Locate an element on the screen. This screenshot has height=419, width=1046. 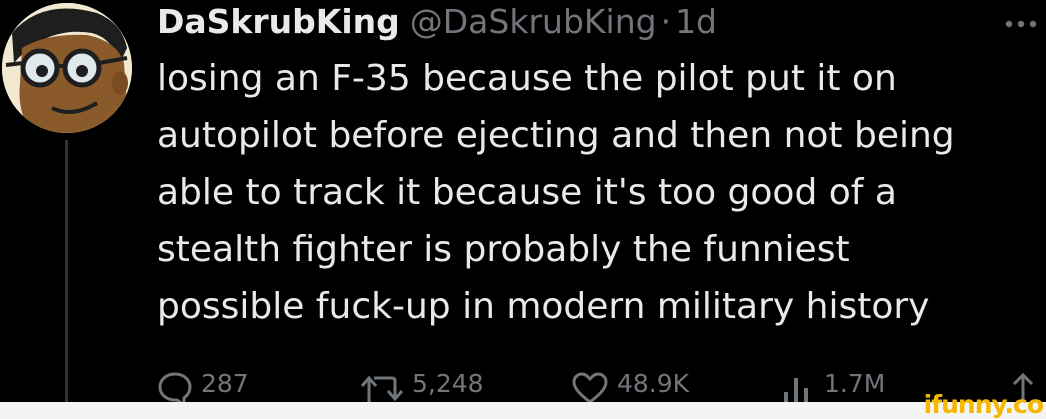
views-button: 1.7M is located at coordinates (832, 384).